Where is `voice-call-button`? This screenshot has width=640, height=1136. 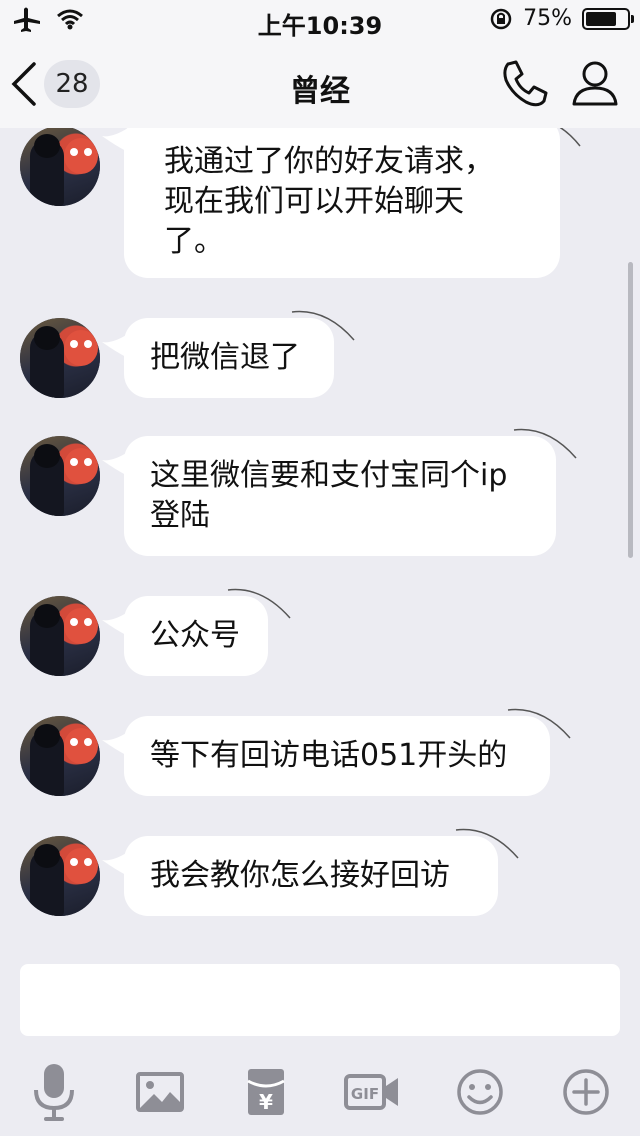
voice-call-button is located at coordinates (524, 86).